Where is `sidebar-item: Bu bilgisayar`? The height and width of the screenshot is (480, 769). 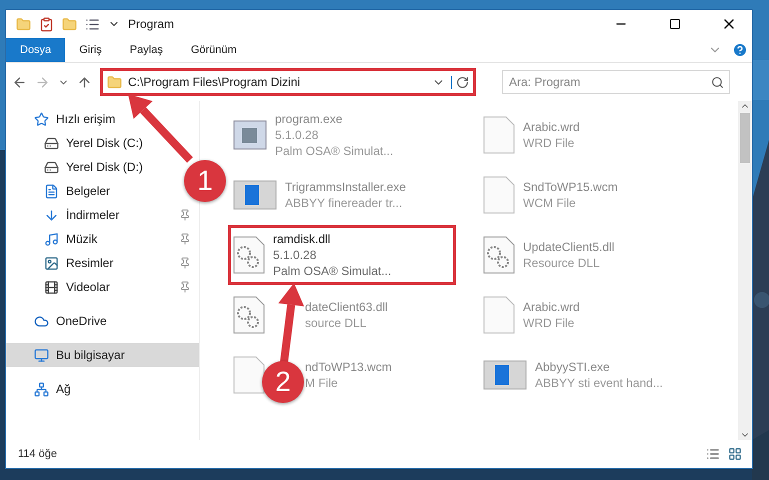 sidebar-item: Bu bilgisayar is located at coordinates (102, 355).